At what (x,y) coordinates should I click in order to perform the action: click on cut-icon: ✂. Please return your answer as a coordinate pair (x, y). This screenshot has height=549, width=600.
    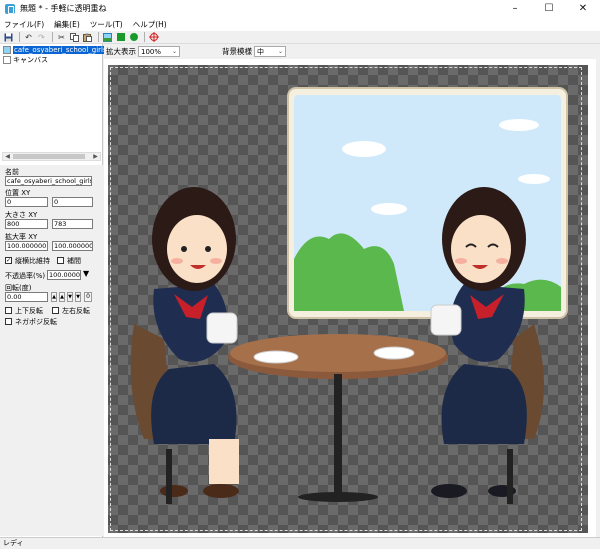
    Looking at the image, I should click on (61, 37).